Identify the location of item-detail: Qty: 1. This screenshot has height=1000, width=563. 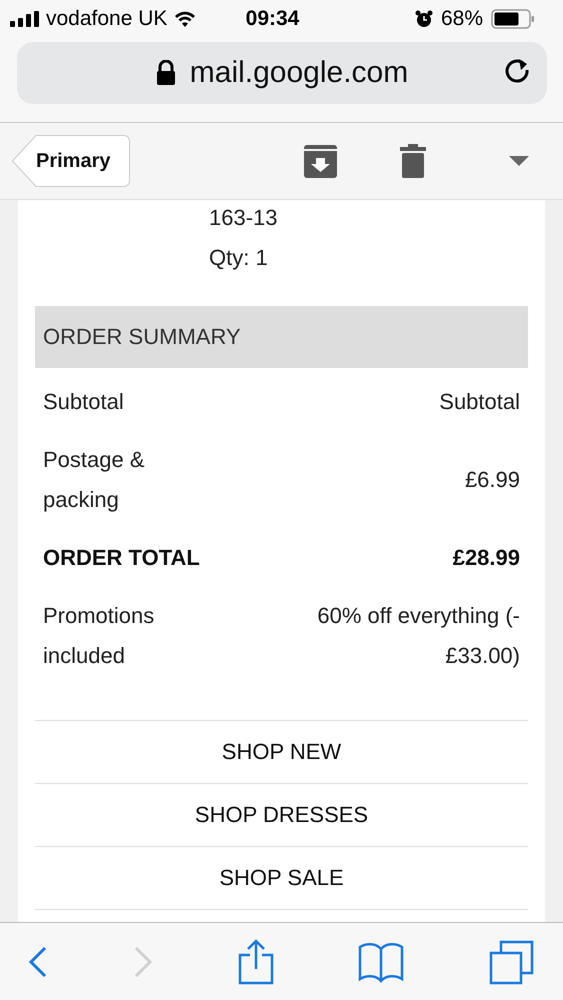
(239, 258).